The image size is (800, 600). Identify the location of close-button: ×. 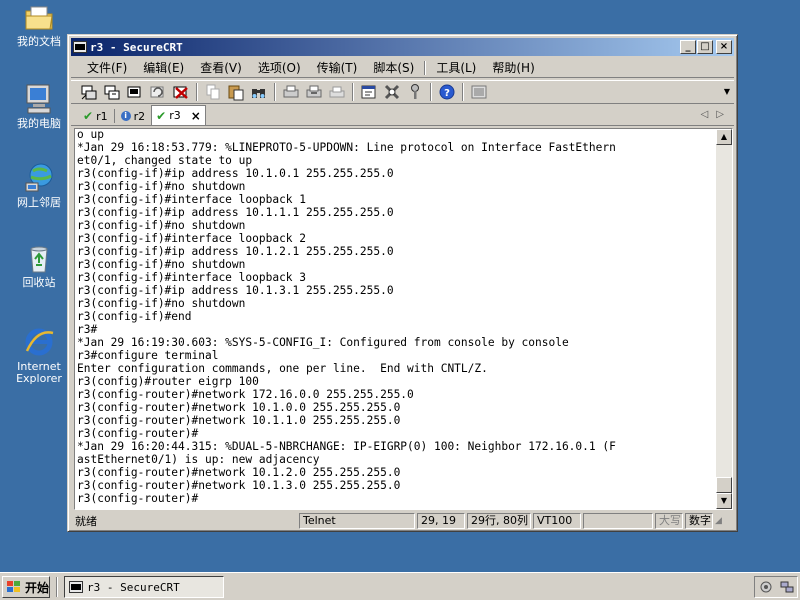
(724, 47).